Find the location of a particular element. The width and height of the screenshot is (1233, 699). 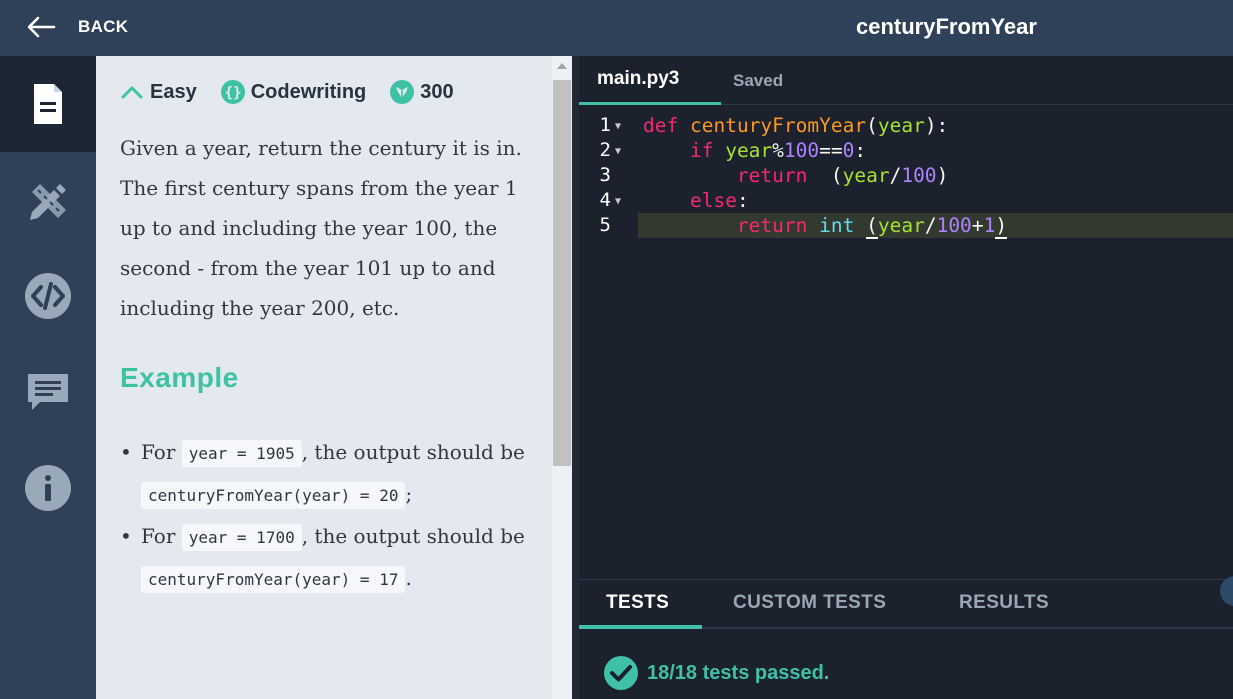

scroll-thumb is located at coordinates (562, 273).